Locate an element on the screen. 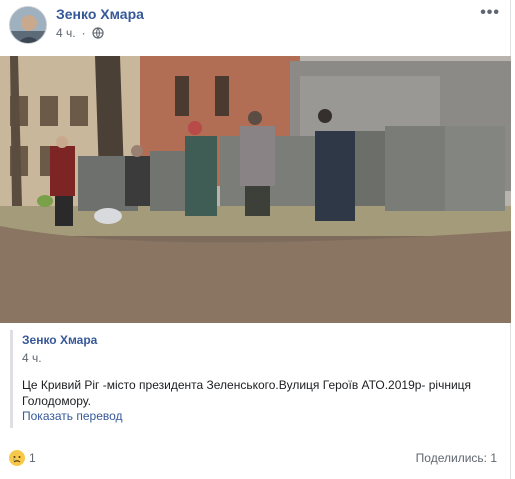  shared-author-name: Зенко Хмара is located at coordinates (261, 340).